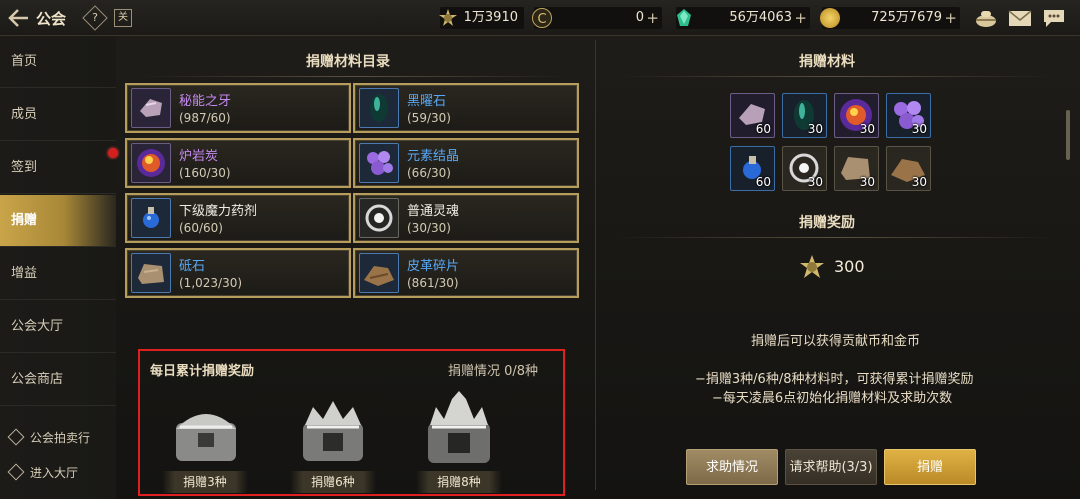 This screenshot has width=1080, height=499. I want to click on info-text: 捐赠后可以获得贡献币和金币, so click(836, 341).